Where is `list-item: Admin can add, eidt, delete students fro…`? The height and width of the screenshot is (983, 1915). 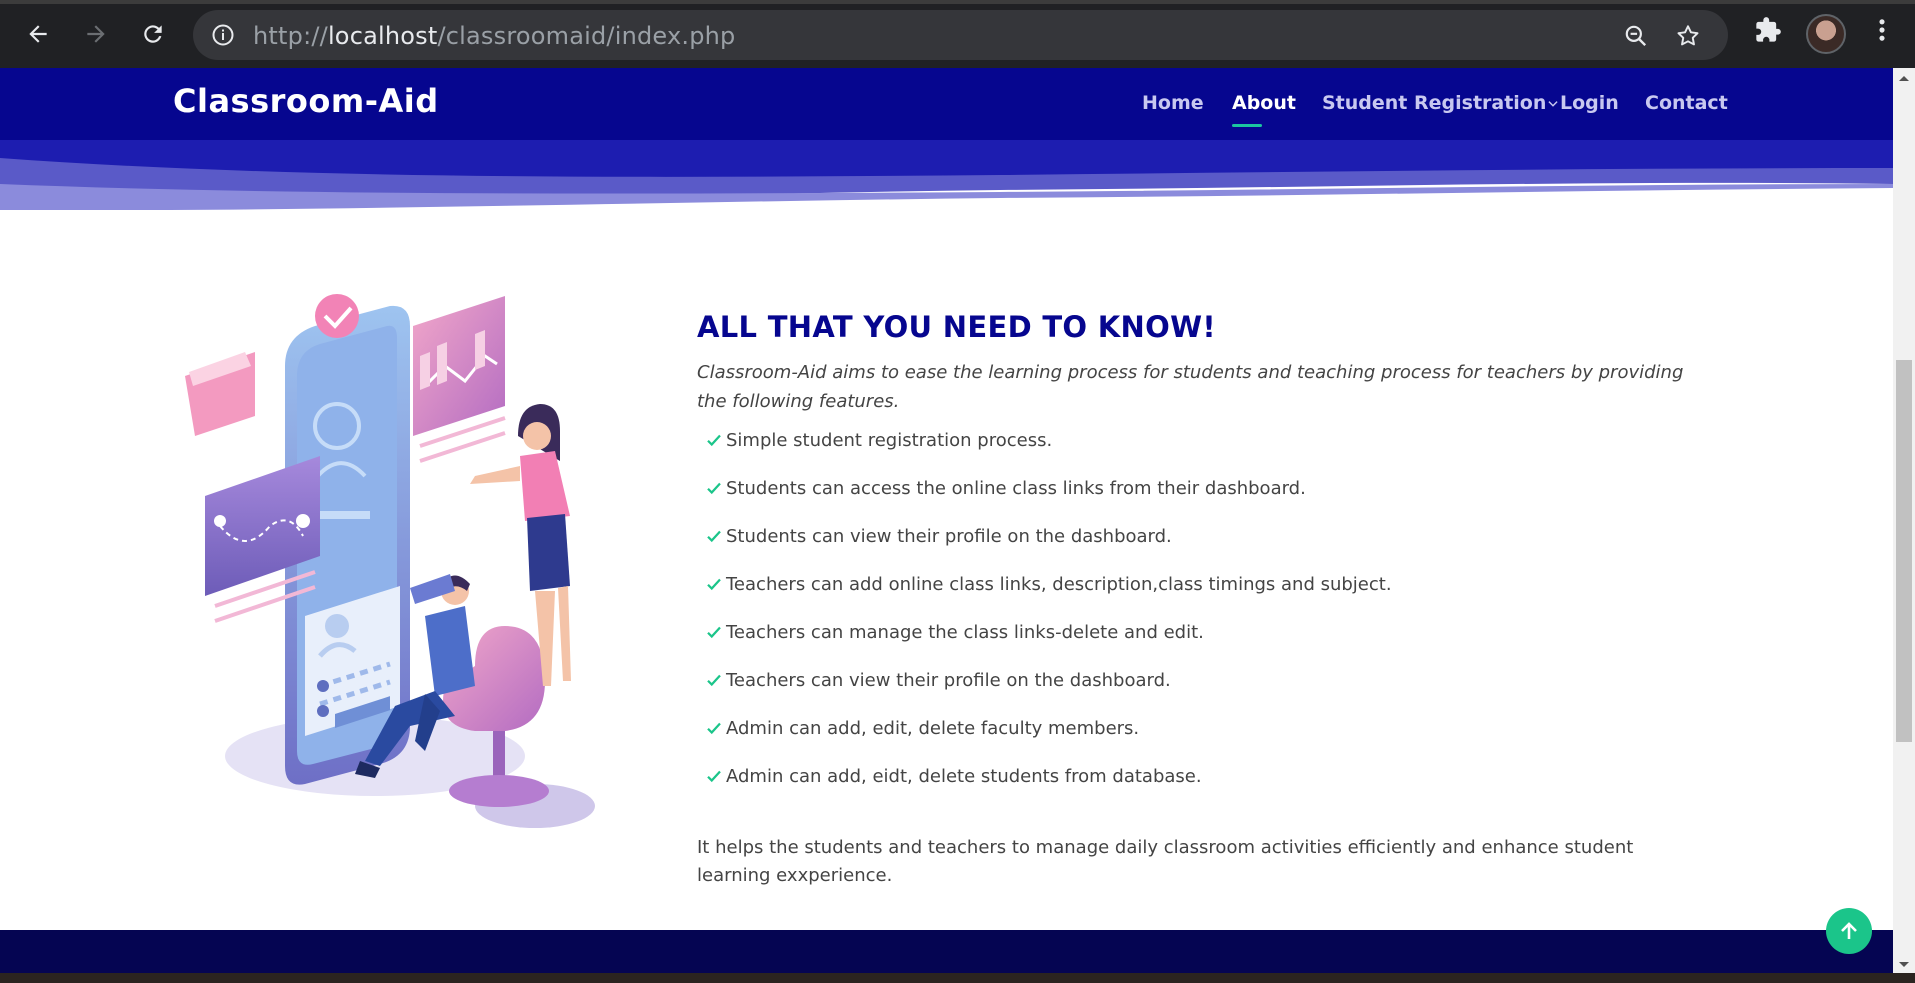 list-item: Admin can add, eidt, delete students fro… is located at coordinates (1202, 790).